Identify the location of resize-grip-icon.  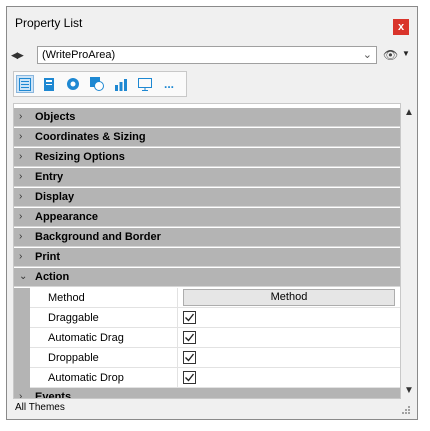
(406, 410).